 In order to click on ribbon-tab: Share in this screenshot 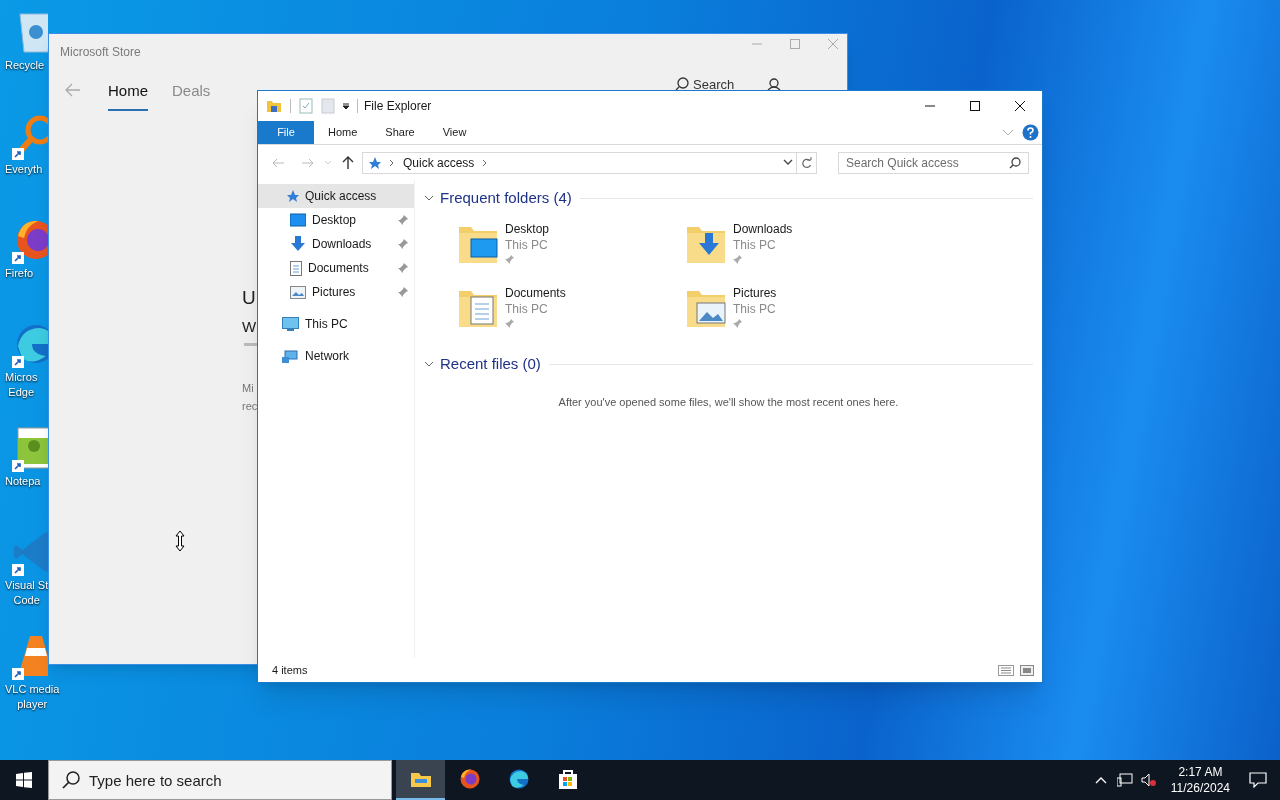, I will do `click(400, 132)`.